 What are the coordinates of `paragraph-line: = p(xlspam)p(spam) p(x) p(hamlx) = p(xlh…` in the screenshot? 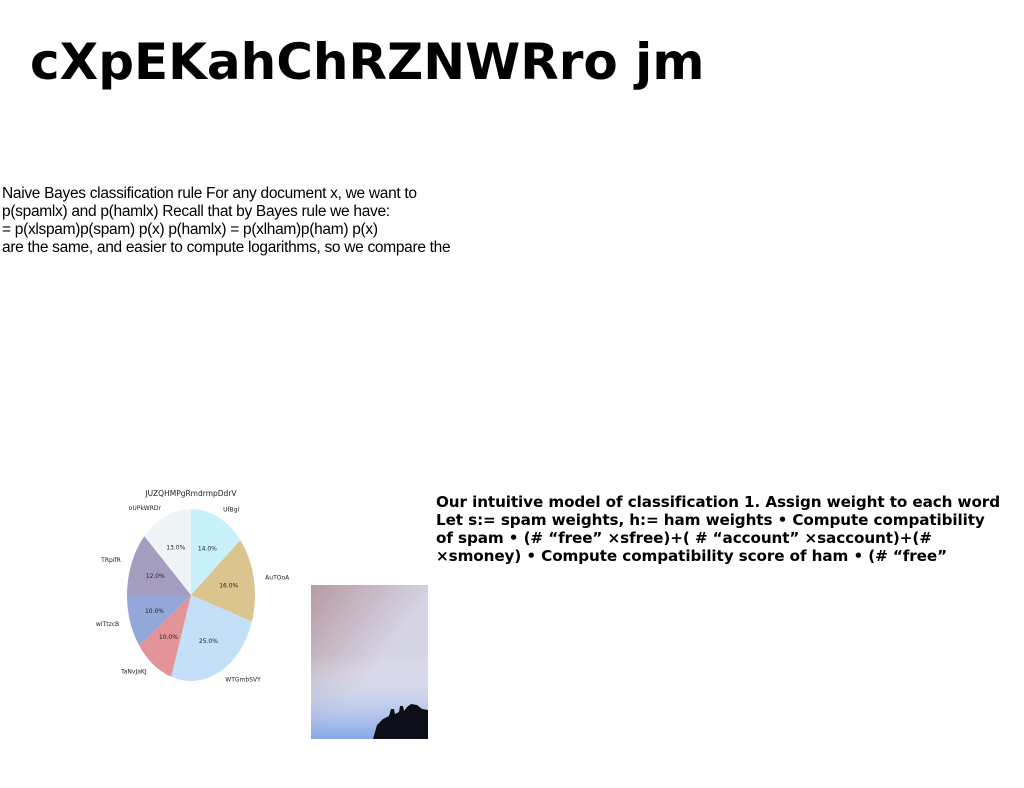 It's located at (190, 229).